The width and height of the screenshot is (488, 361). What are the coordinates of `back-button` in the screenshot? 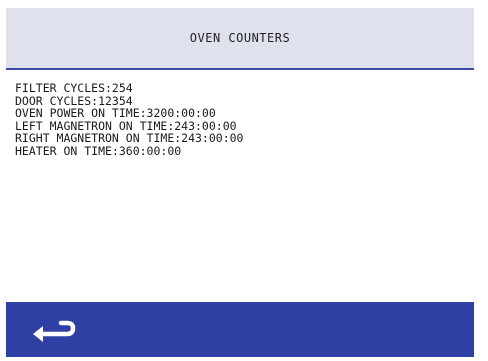 It's located at (53, 329).